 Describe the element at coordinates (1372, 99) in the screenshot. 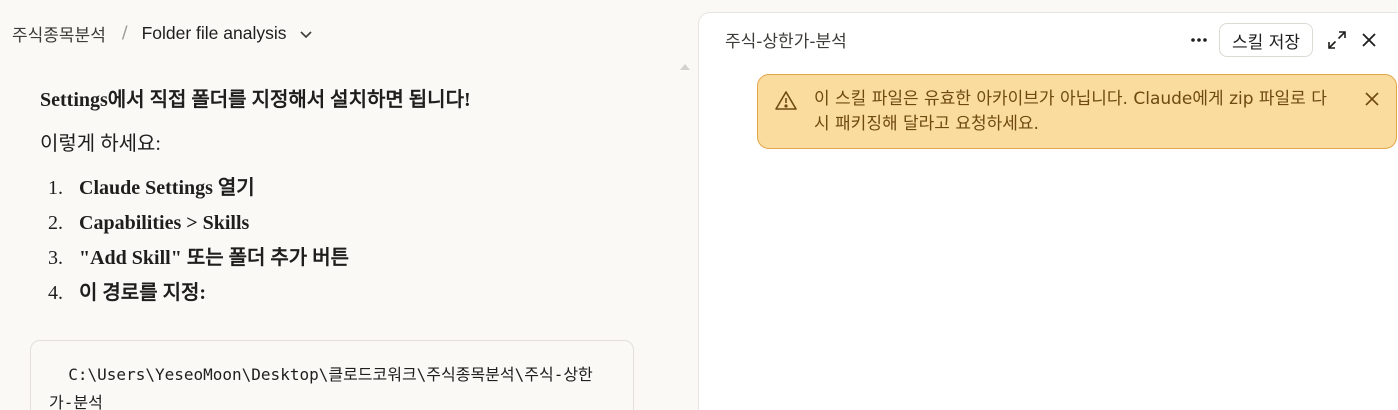

I see `close-toast-icon` at that location.